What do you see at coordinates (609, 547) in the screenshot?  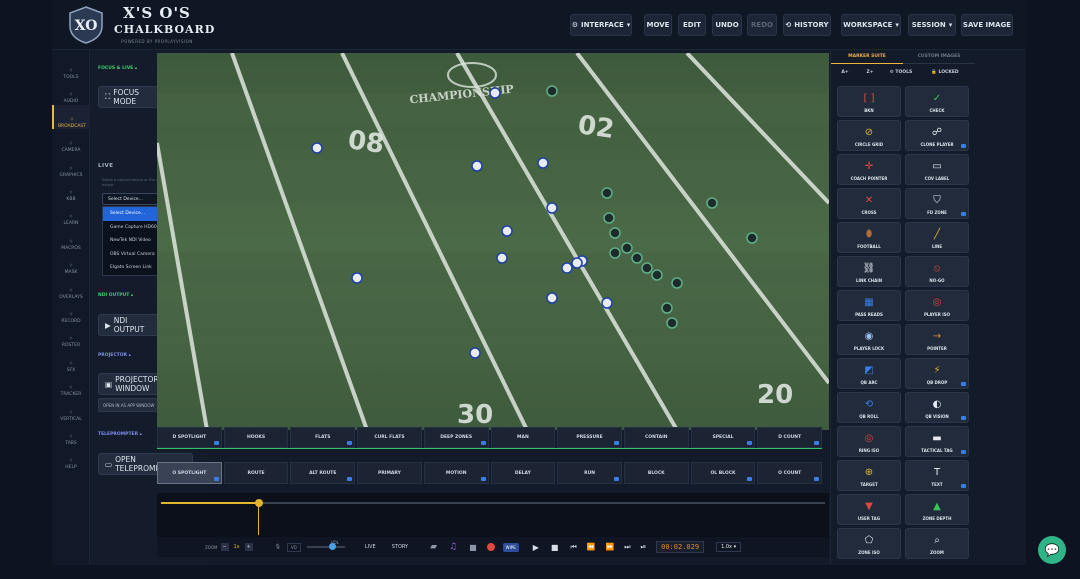 I see `fast-forward-icon: ⏩` at bounding box center [609, 547].